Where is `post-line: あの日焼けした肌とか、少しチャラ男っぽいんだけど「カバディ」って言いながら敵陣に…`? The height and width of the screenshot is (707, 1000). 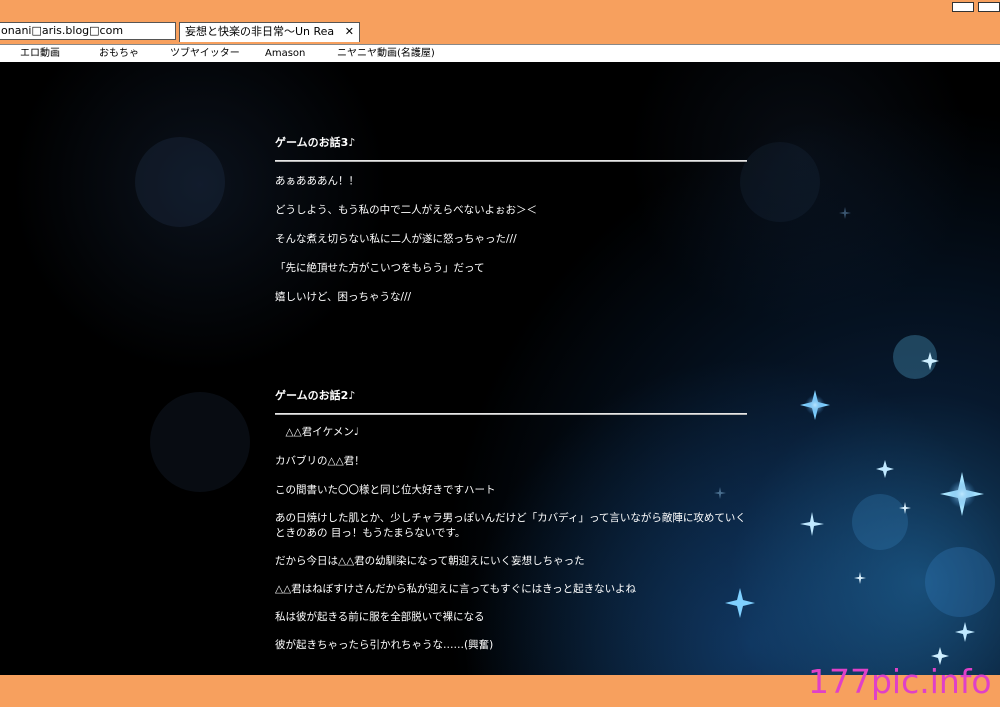
post-line: あの日焼けした肌とか、少しチャラ男っぽいんだけど「カバディ」って言いながら敵陣に… is located at coordinates (510, 525).